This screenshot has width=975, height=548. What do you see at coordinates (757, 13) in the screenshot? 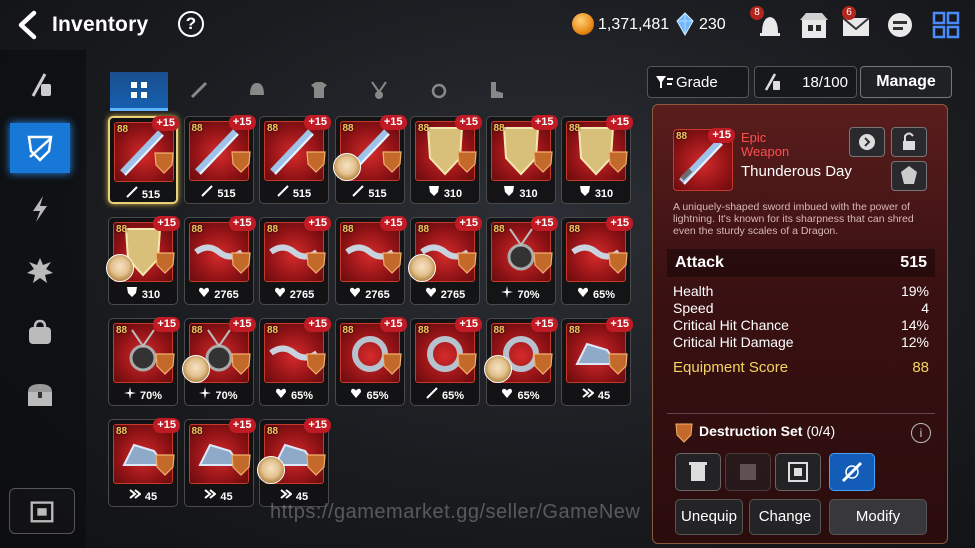
I see `bell-badge: 8` at bounding box center [757, 13].